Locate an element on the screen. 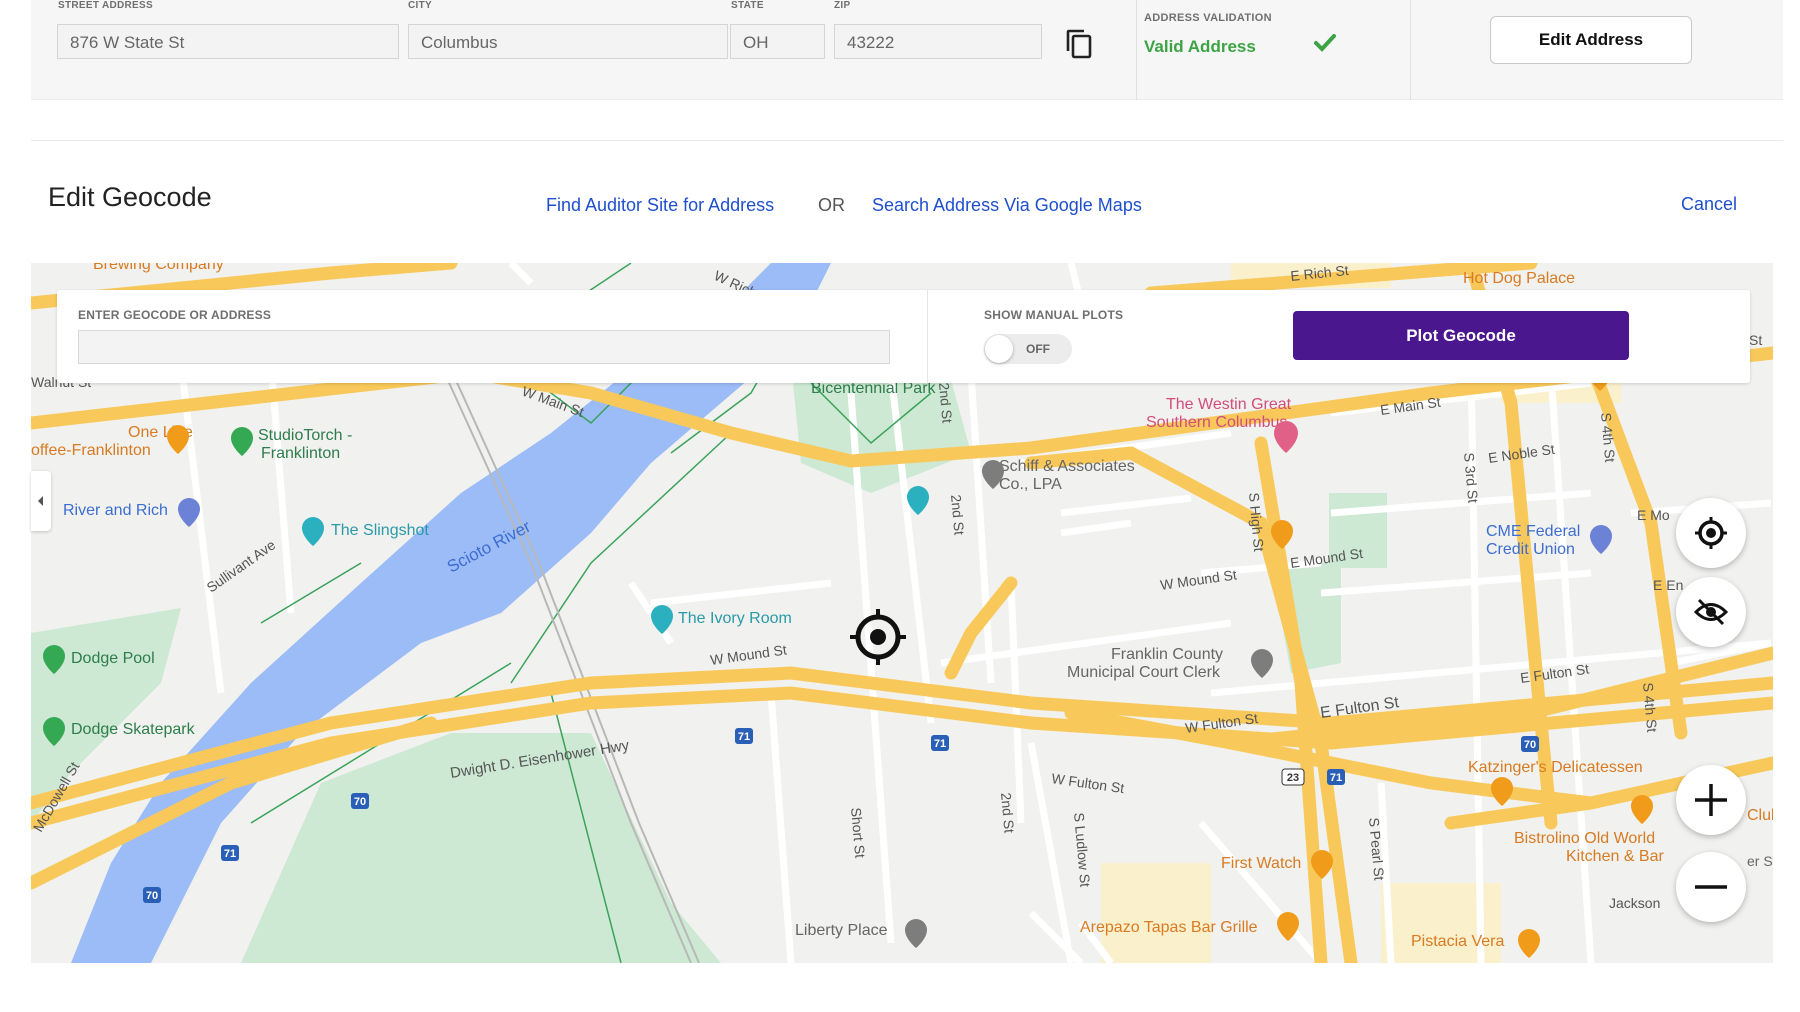  crosshair-icon is located at coordinates (1711, 533).